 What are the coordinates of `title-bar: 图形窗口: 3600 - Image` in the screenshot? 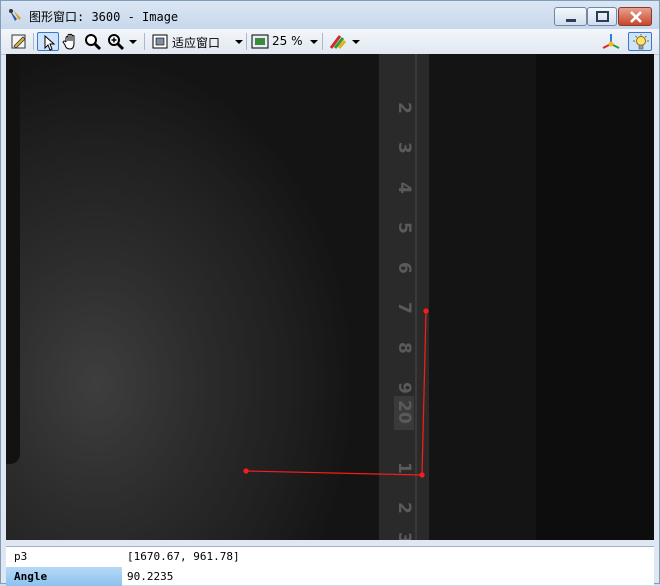 It's located at (330, 15).